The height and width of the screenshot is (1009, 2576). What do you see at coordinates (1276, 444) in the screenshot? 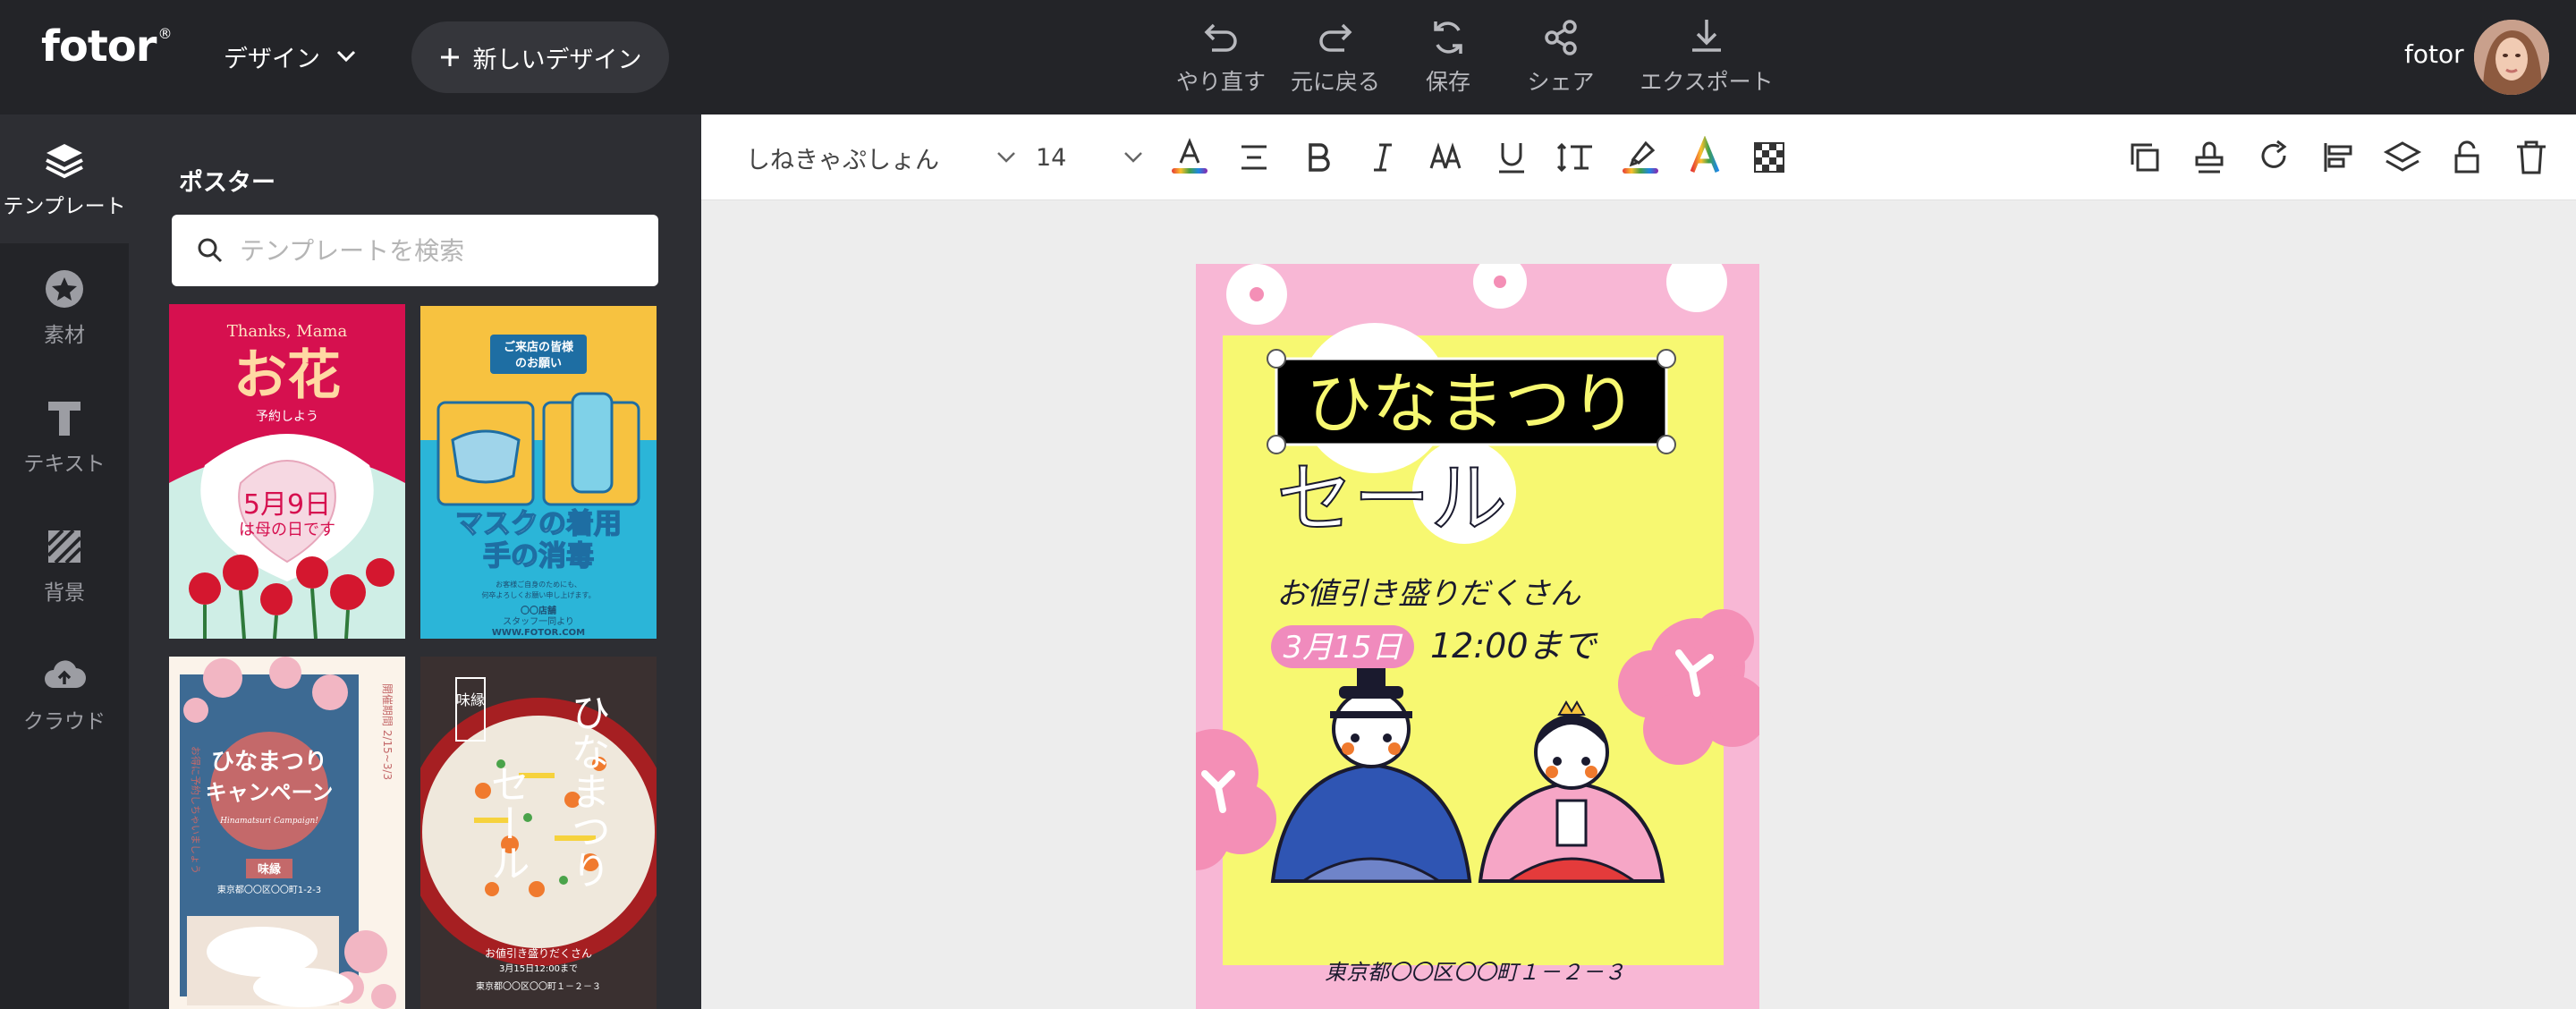
I see `resize-handle-bottom-left` at bounding box center [1276, 444].